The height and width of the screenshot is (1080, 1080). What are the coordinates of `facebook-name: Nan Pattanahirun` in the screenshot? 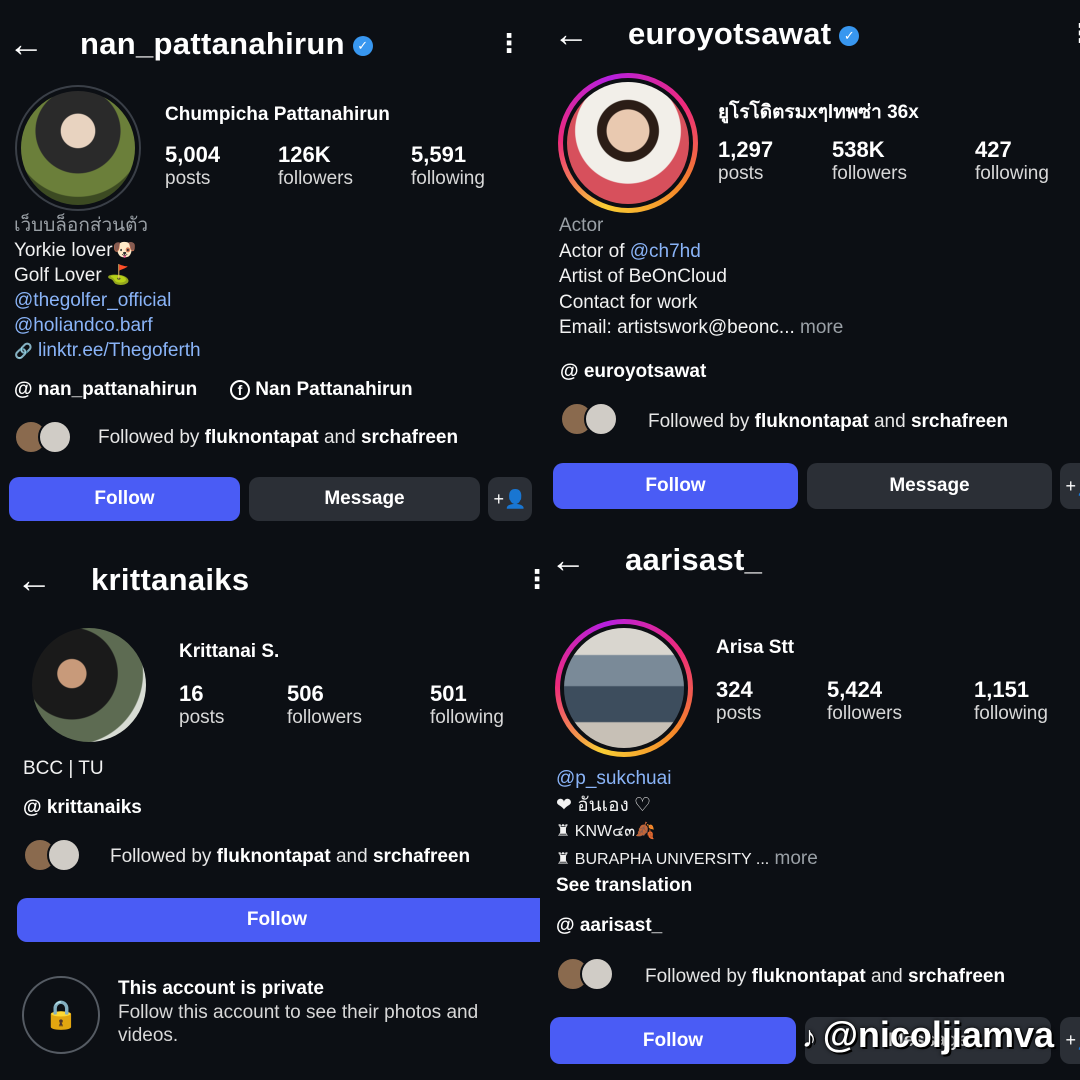 It's located at (334, 389).